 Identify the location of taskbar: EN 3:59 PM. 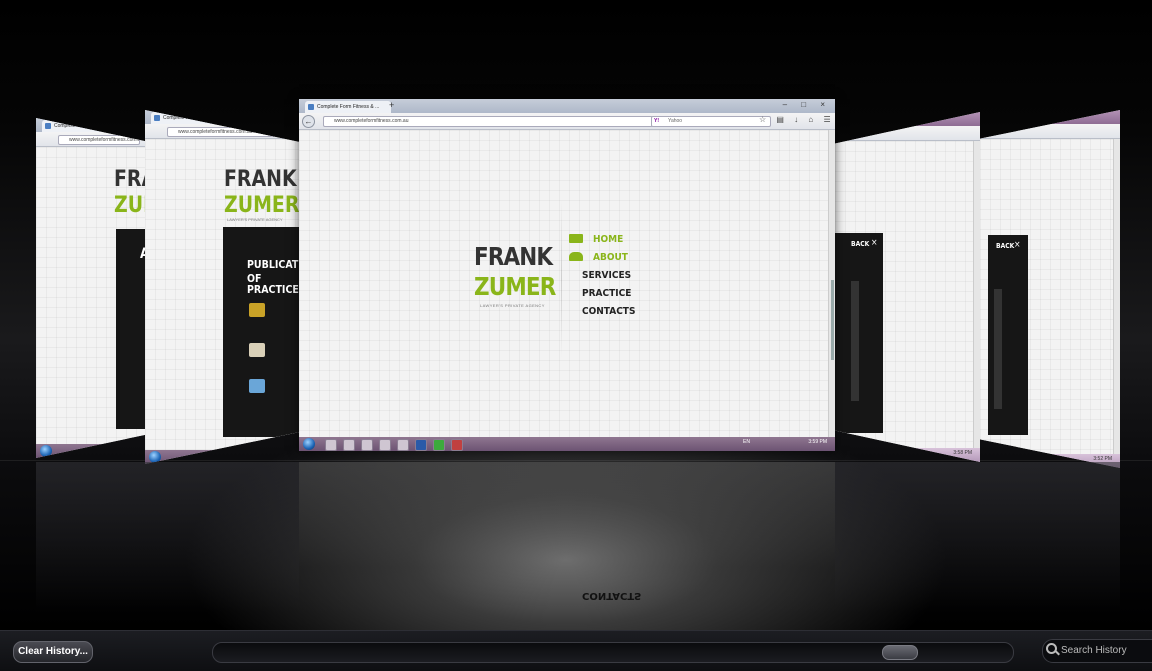
(567, 444).